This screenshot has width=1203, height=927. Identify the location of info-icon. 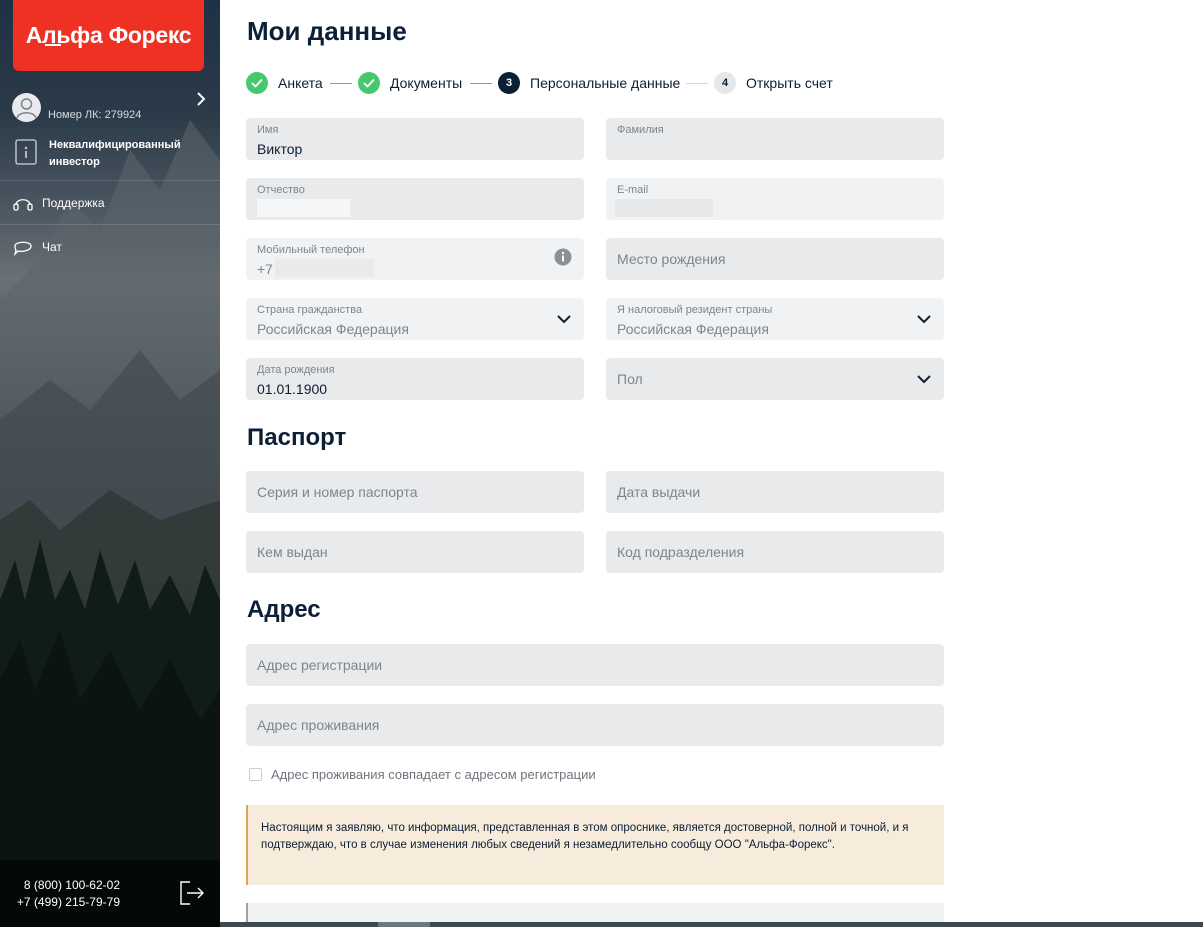
(563, 257).